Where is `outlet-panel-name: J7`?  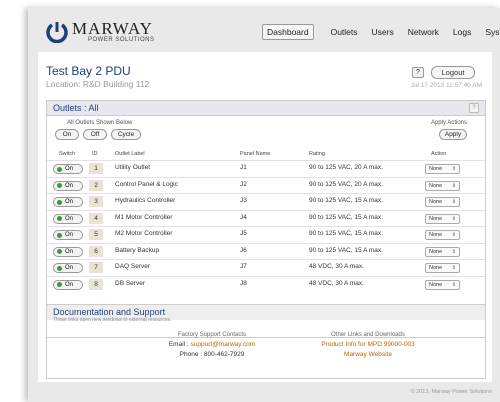
outlet-panel-name: J7 is located at coordinates (243, 266).